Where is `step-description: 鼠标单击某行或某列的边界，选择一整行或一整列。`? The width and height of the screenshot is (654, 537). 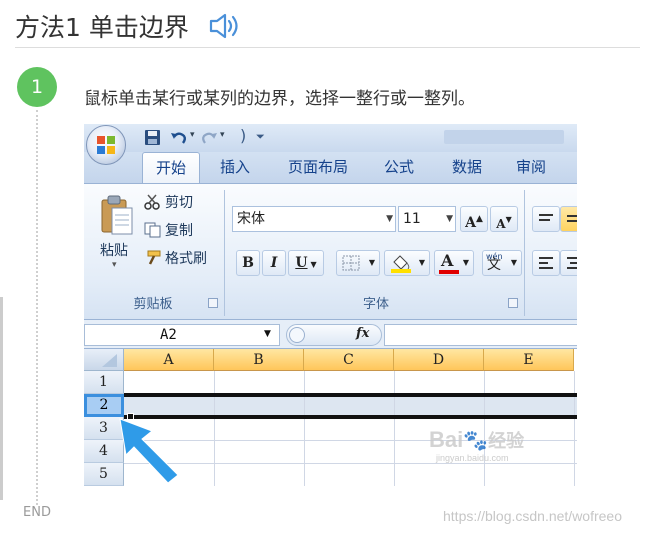
step-description: 鼠标单击某行或某列的边界，选择一整行或一整列。 is located at coordinates (279, 99).